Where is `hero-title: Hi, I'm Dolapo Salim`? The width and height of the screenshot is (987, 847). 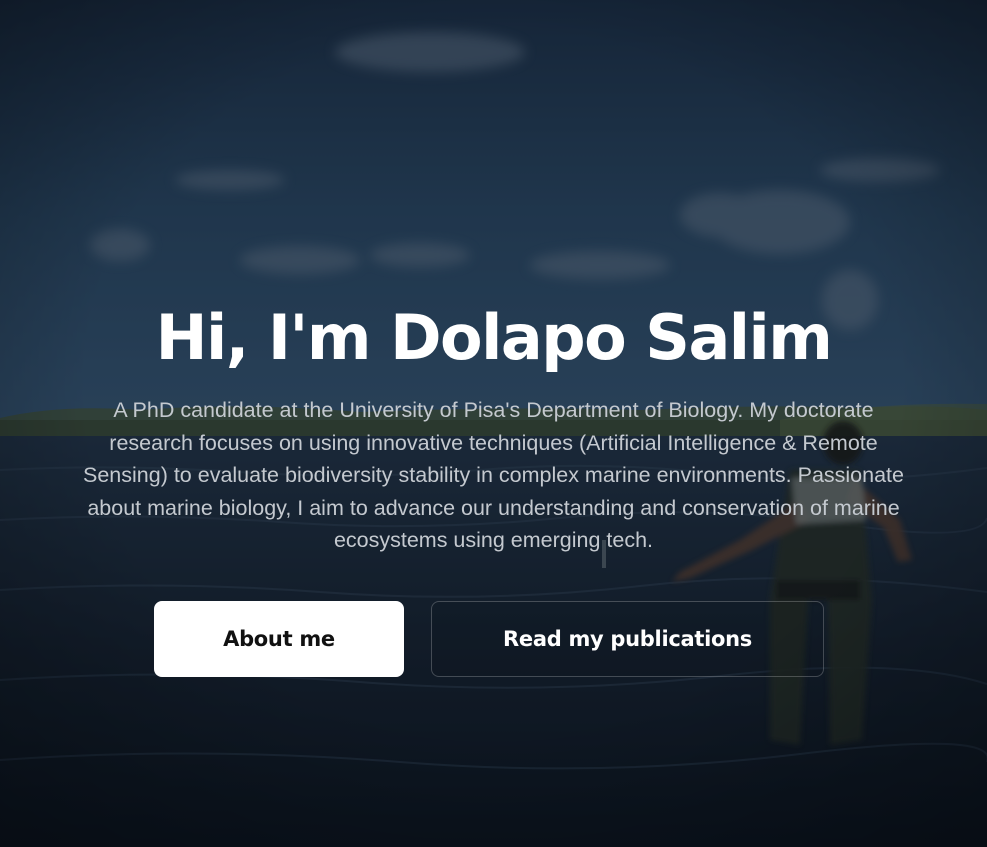
hero-title: Hi, I'm Dolapo Salim is located at coordinates (494, 337).